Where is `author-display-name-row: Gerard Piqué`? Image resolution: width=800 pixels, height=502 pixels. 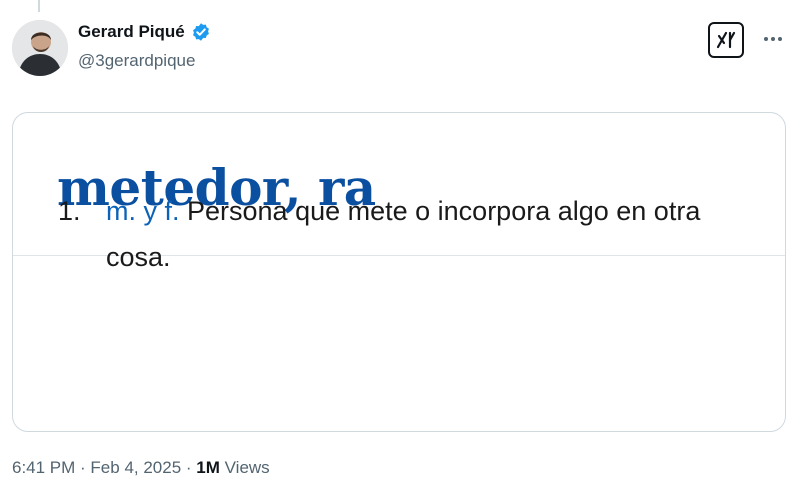 author-display-name-row: Gerard Piqué is located at coordinates (144, 32).